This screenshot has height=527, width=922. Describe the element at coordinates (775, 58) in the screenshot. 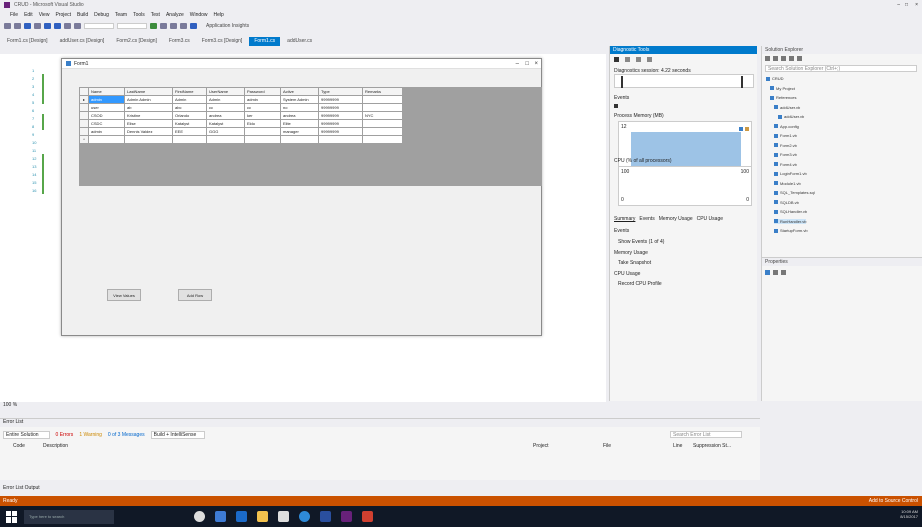

I see `sync-icon` at that location.